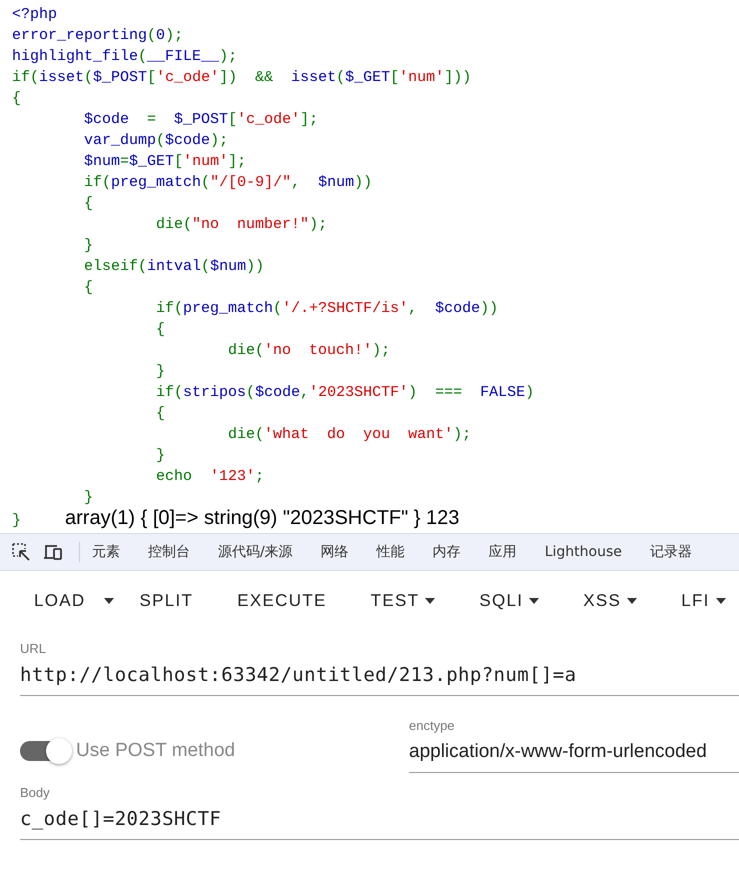  I want to click on menu-button: TEST, so click(403, 601).